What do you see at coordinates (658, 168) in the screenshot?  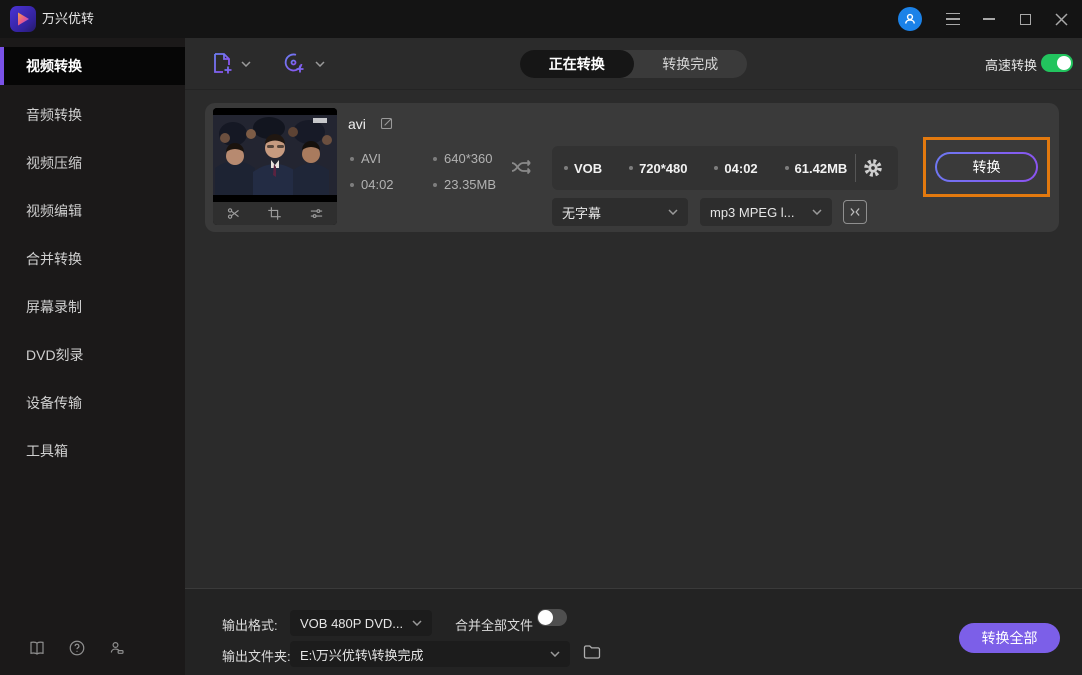 I see `output-resolution: 720*480` at bounding box center [658, 168].